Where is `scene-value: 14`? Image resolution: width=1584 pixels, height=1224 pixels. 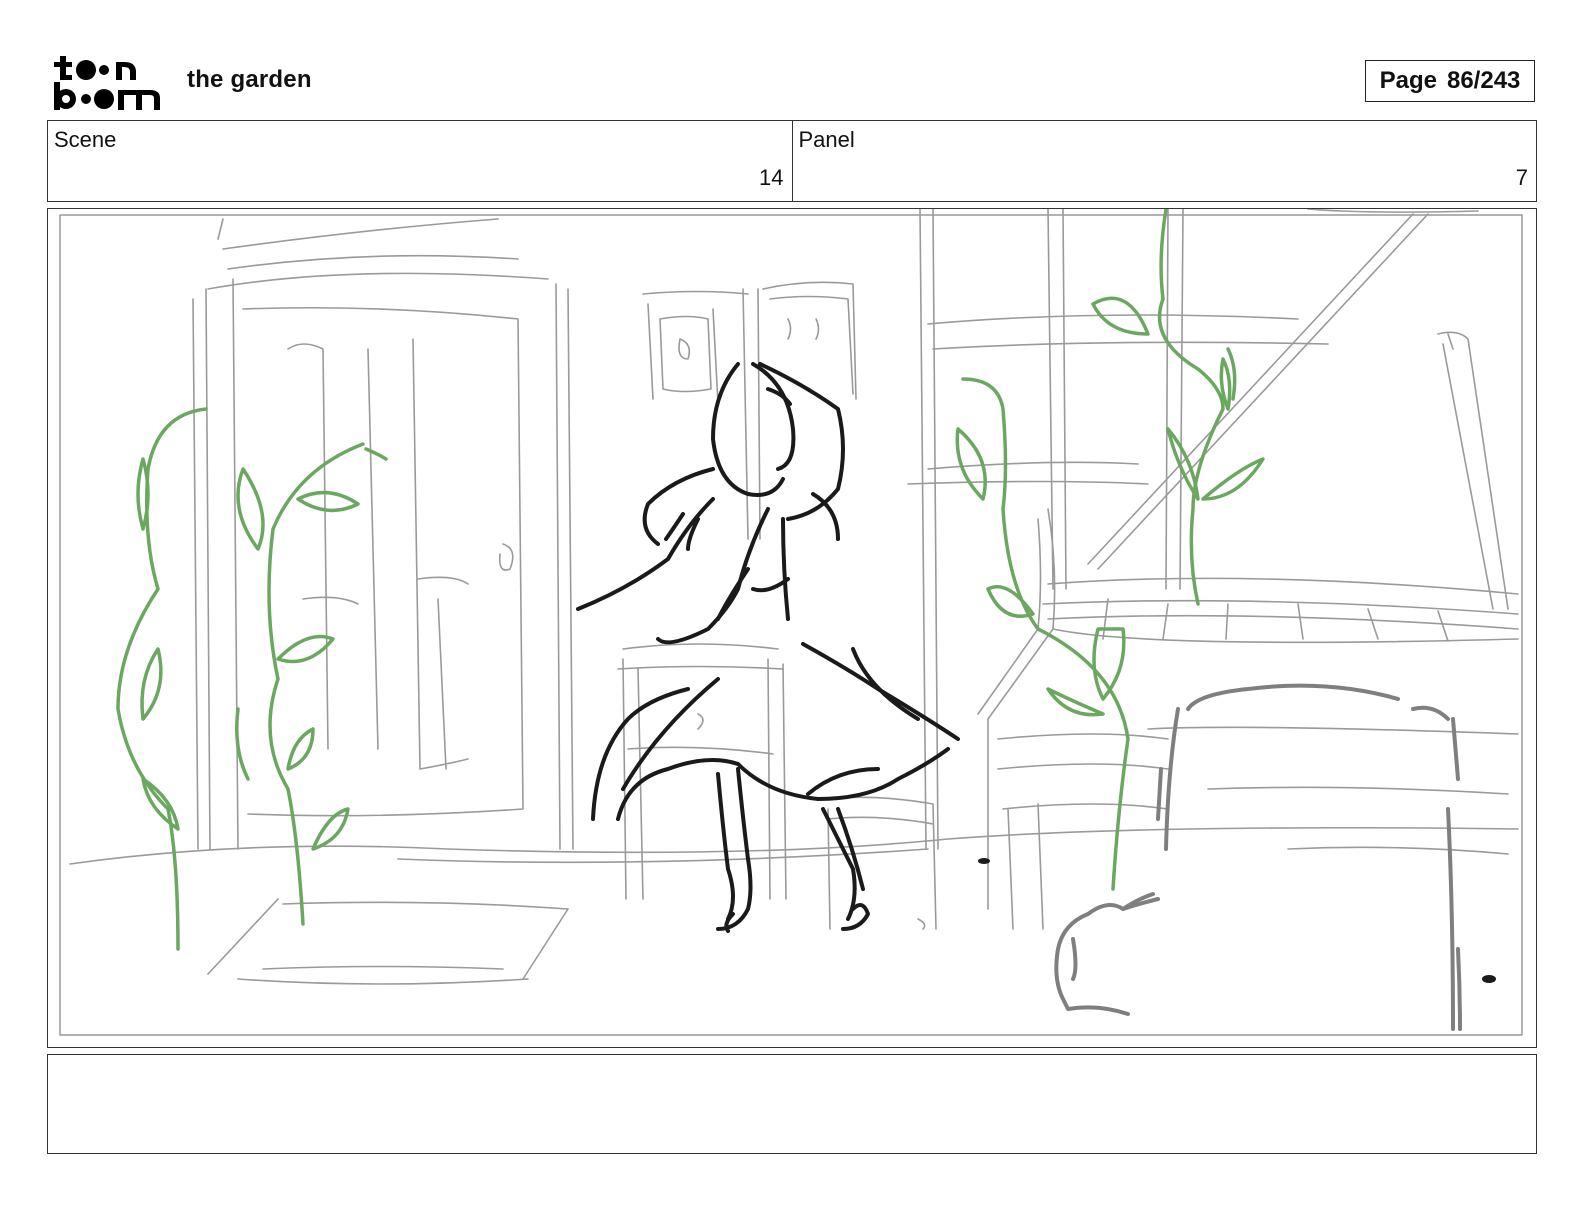 scene-value: 14 is located at coordinates (771, 177).